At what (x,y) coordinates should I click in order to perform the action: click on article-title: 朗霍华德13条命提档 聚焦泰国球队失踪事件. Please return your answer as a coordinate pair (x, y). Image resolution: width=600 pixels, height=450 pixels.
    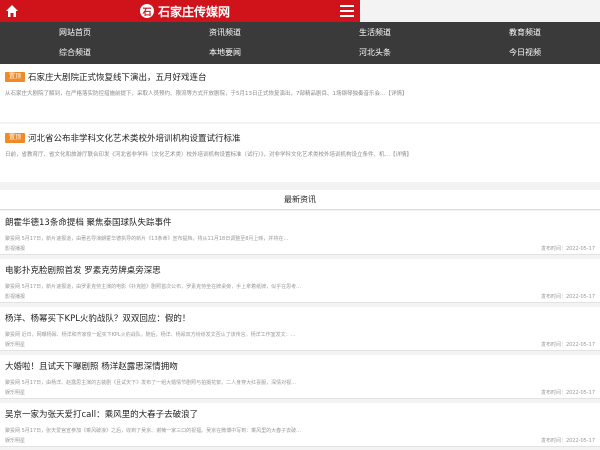
    Looking at the image, I should click on (88, 222).